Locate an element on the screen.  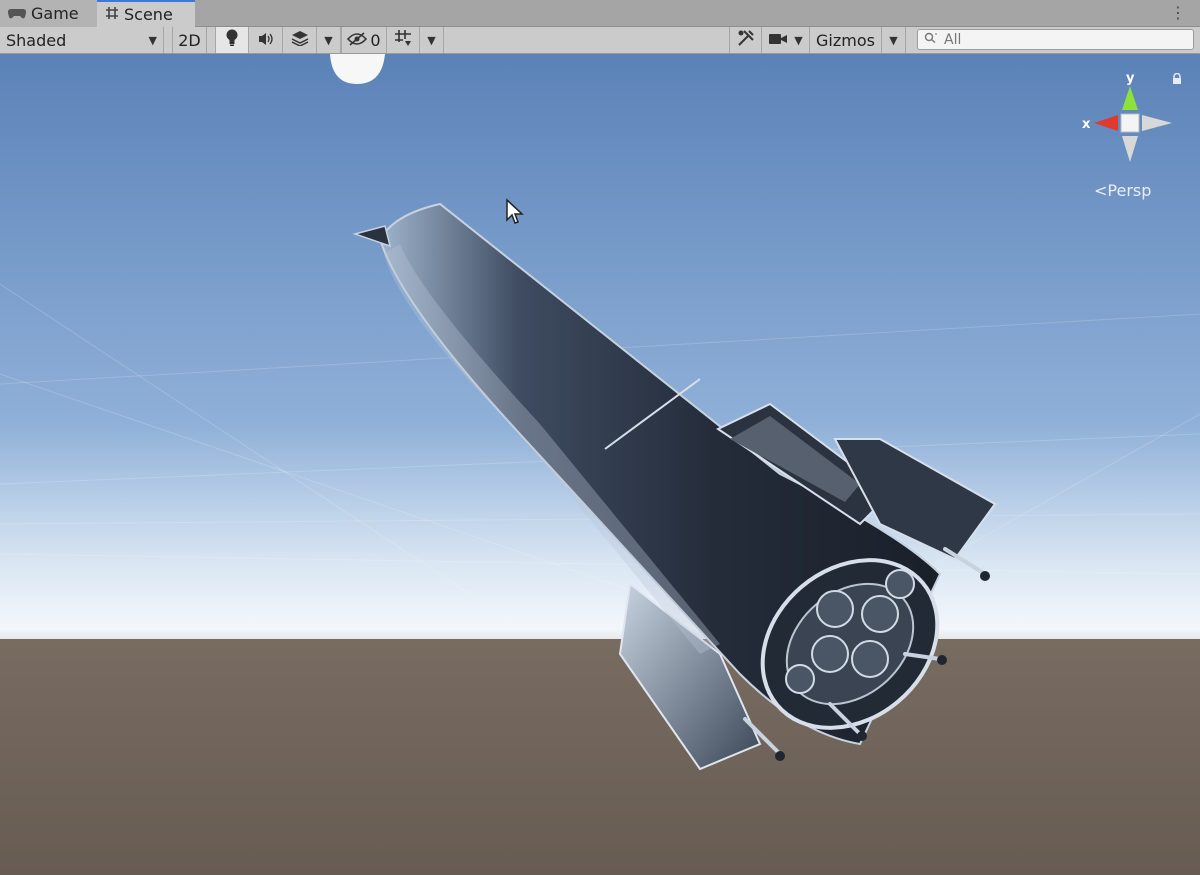
hidden-objects-toggle: 0 is located at coordinates (364, 40).